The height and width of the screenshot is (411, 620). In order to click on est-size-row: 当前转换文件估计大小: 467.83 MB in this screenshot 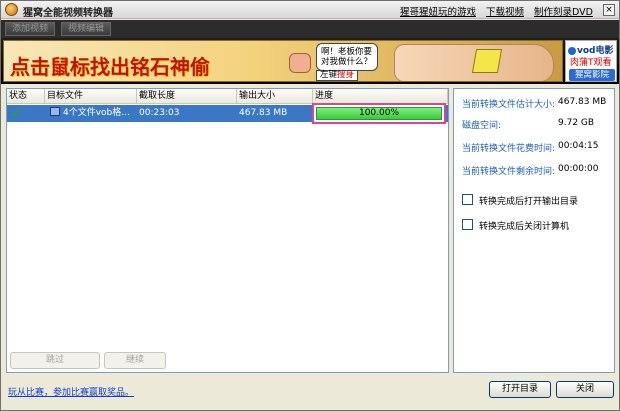, I will do `click(537, 103)`.